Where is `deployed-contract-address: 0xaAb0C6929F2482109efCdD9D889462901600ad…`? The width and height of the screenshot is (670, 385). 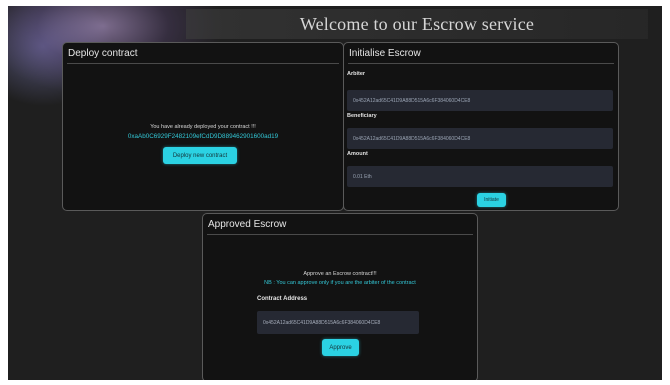 deployed-contract-address: 0xaAb0C6929F2482109efCdD9D889462901600ad… is located at coordinates (203, 136).